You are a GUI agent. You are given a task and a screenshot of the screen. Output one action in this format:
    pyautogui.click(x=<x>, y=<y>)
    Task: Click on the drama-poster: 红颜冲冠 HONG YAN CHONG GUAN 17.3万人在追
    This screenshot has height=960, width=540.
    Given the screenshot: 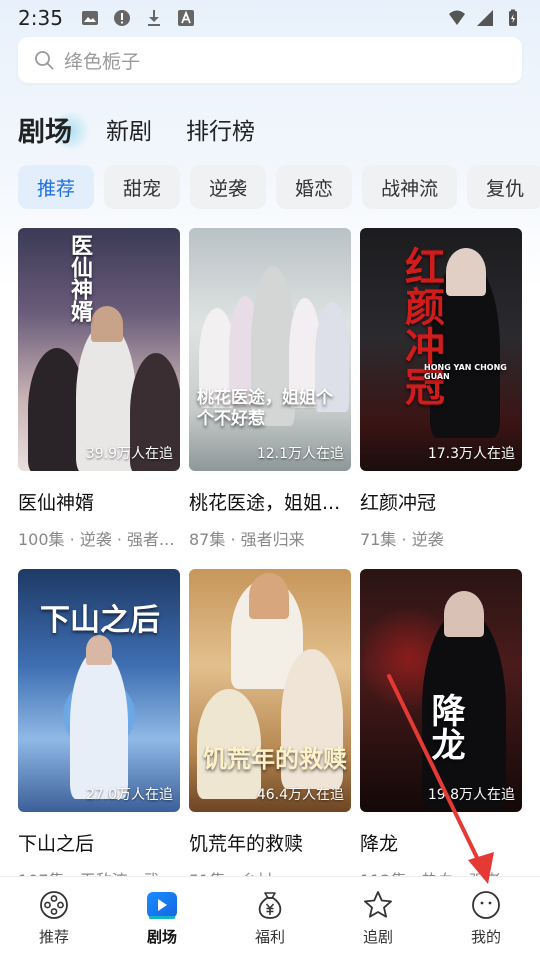 What is the action you would take?
    pyautogui.click(x=441, y=349)
    